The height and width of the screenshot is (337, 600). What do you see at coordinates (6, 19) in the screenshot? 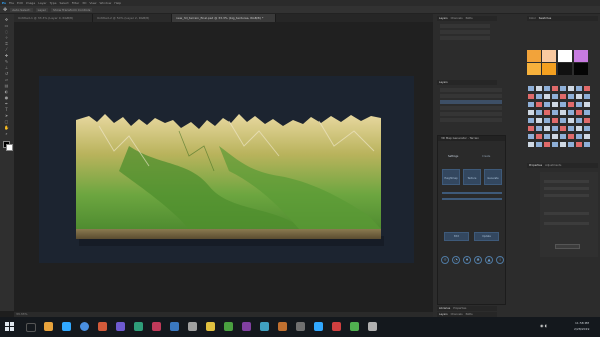
I see `move-icon: ✥` at bounding box center [6, 19].